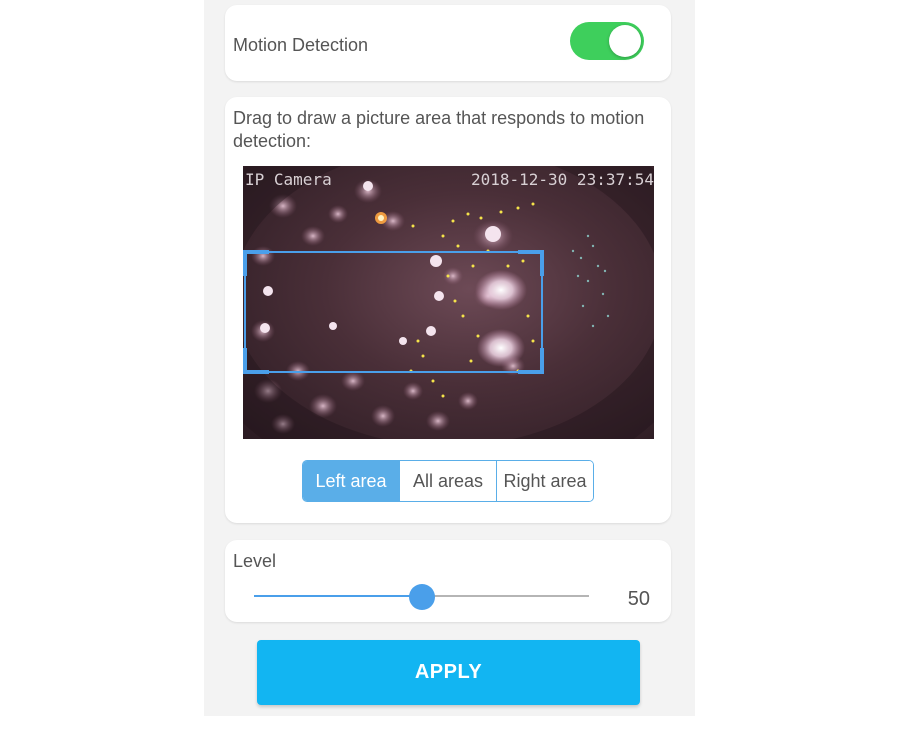  Describe the element at coordinates (393, 312) in the screenshot. I see `selection-area-box` at that location.